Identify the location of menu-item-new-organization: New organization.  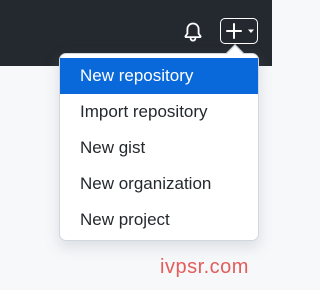
(159, 184).